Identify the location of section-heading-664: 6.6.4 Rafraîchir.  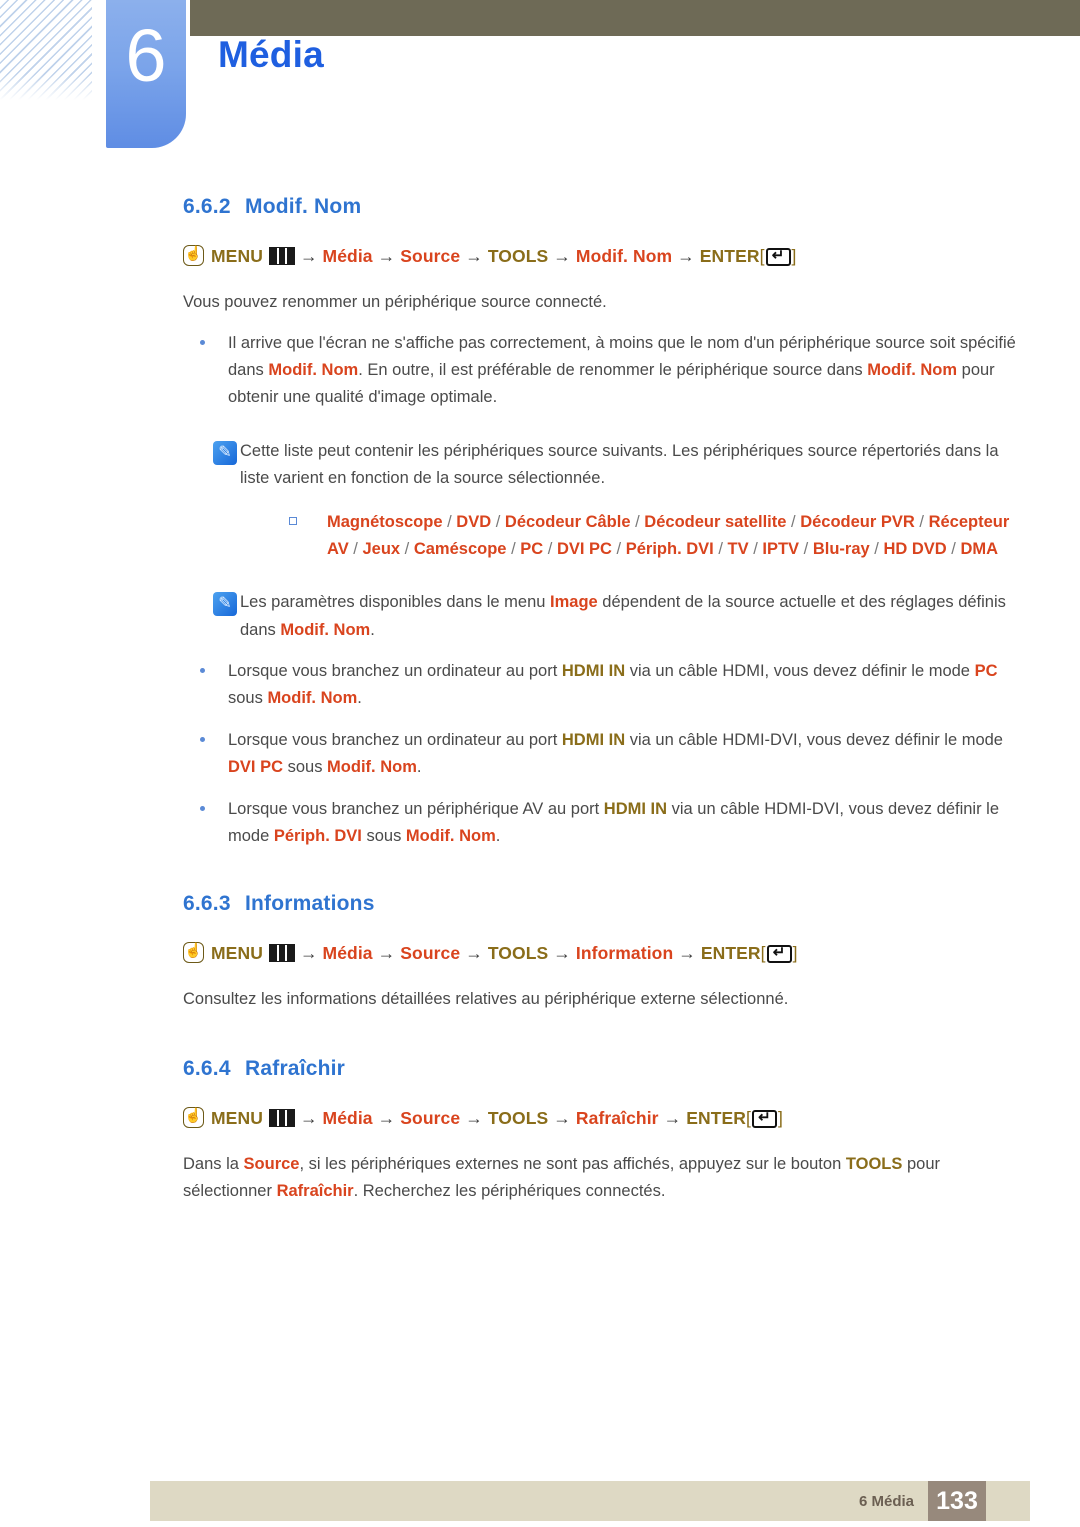
(631, 1069).